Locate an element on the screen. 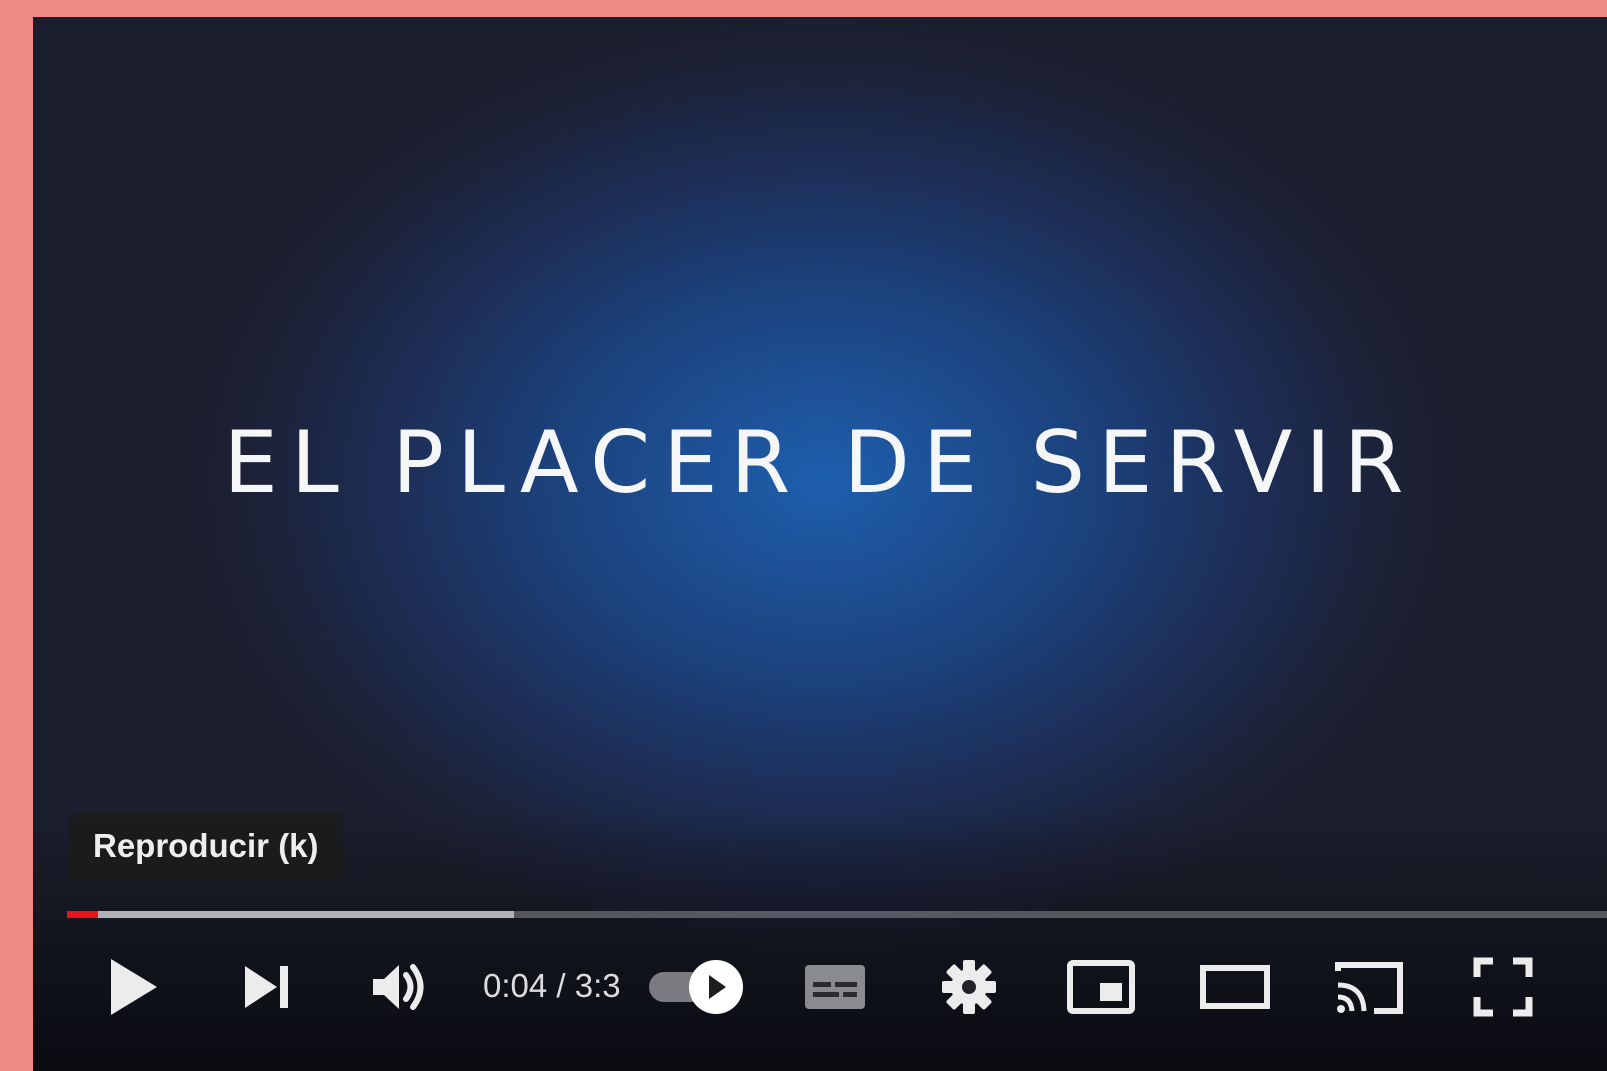 Image resolution: width=1607 pixels, height=1071 pixels. volume-button is located at coordinates (399, 987).